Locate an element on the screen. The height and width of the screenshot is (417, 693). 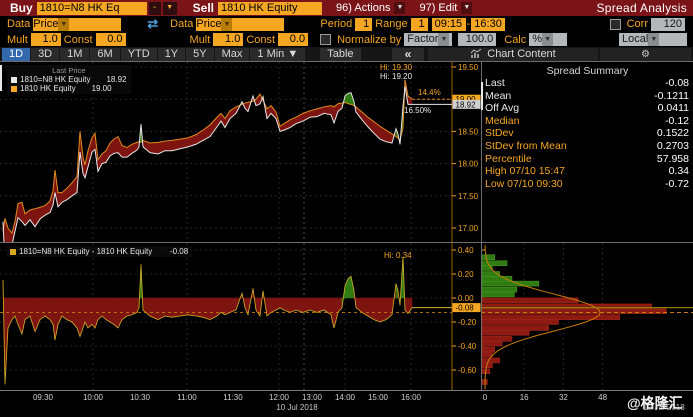
const-input-2: 0.0 is located at coordinates (293, 39).